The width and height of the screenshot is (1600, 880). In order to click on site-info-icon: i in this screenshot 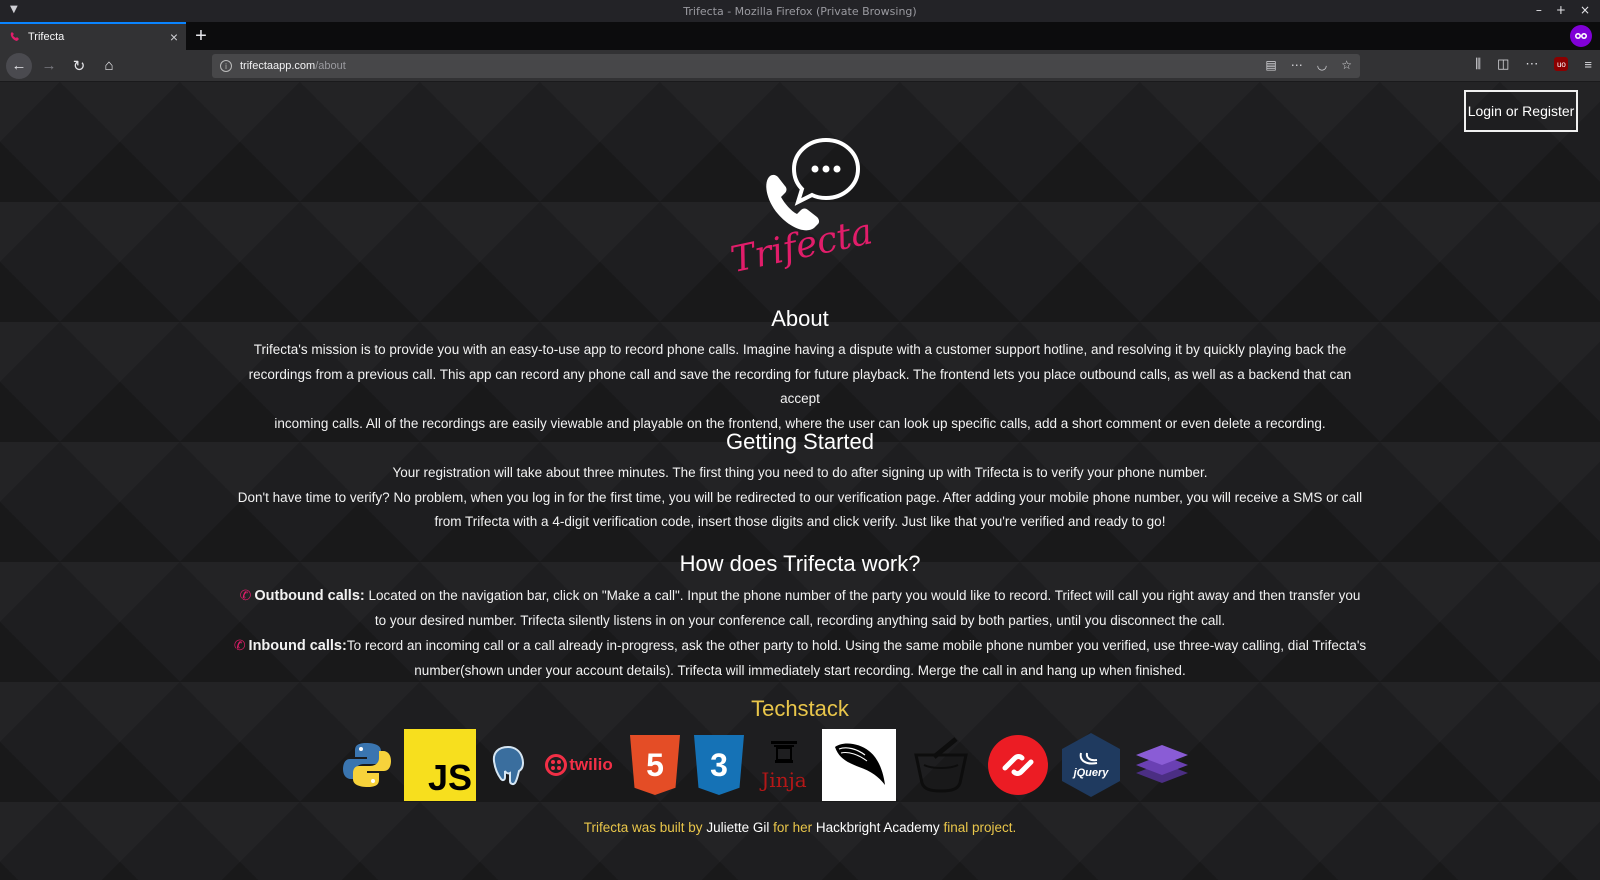, I will do `click(226, 66)`.